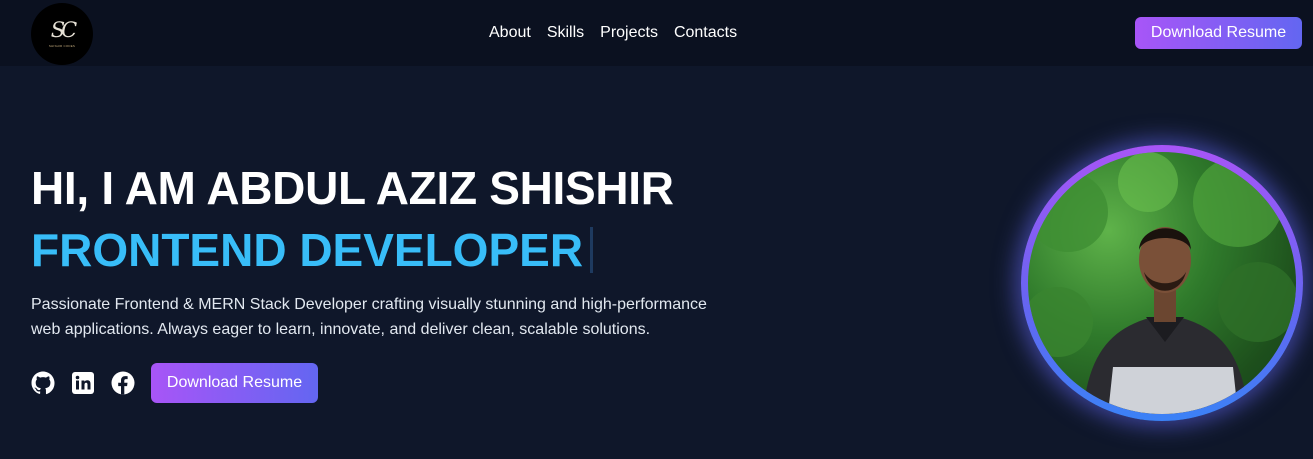 The height and width of the screenshot is (459, 1313). I want to click on hero-title: HI, I AM ABDUL AZIZ SHISHIR, so click(352, 188).